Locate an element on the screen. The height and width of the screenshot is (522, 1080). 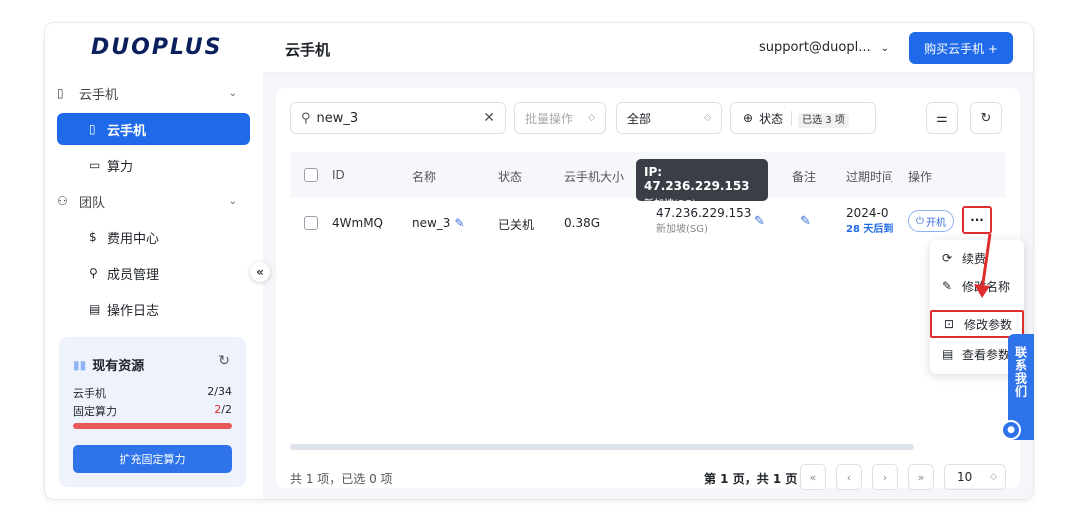
nav-group-team: ⚇ 团队 ⌄ is located at coordinates (147, 201).